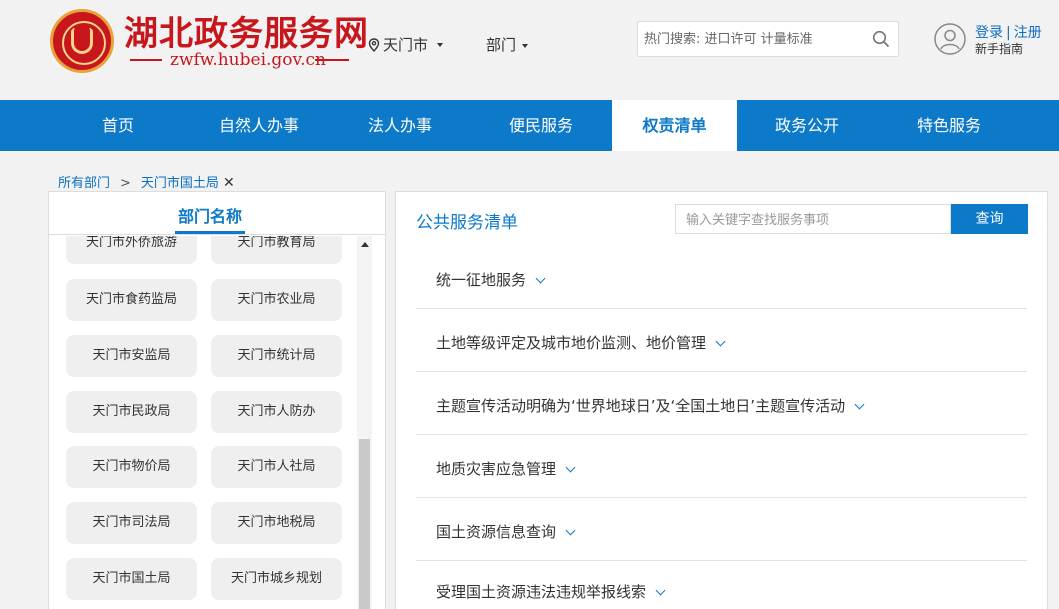  Describe the element at coordinates (467, 223) in the screenshot. I see `service-panel-title: 公共服务清单` at that location.